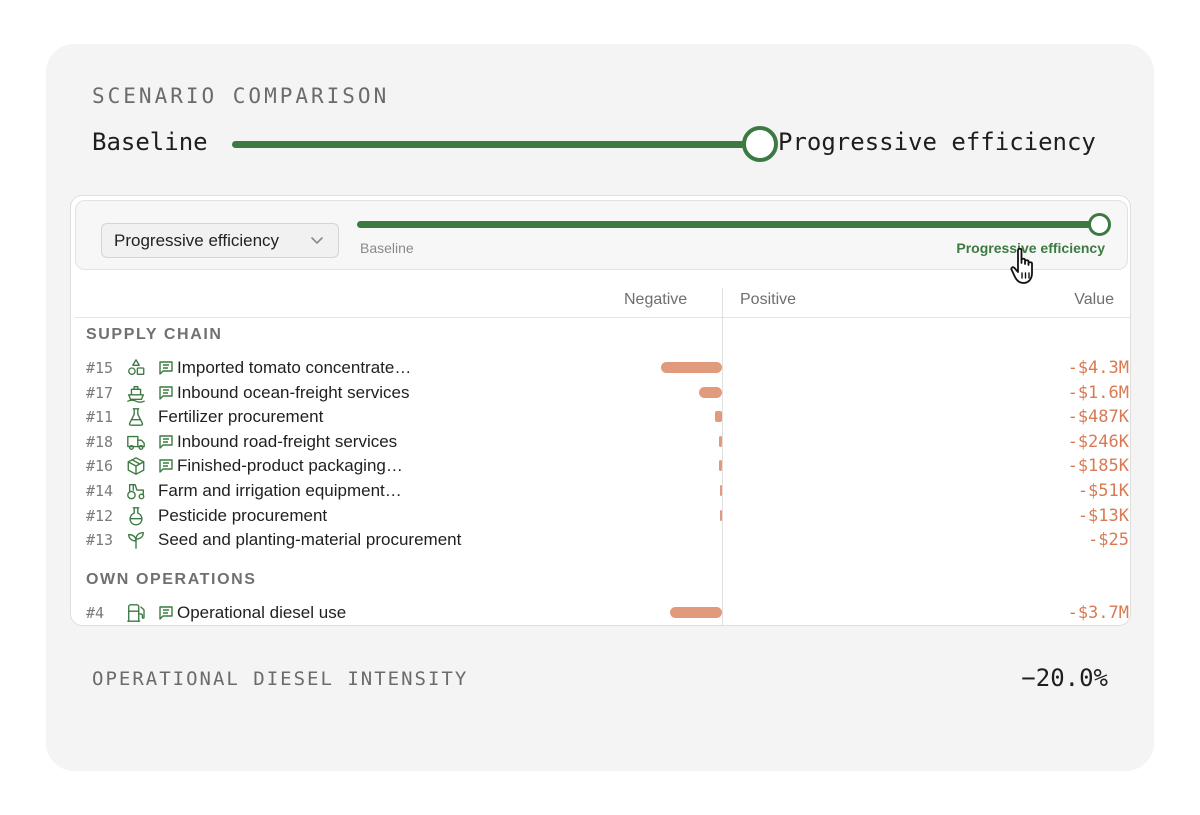 This screenshot has width=1200, height=815. What do you see at coordinates (100, 417) in the screenshot?
I see `row-rank: #11` at bounding box center [100, 417].